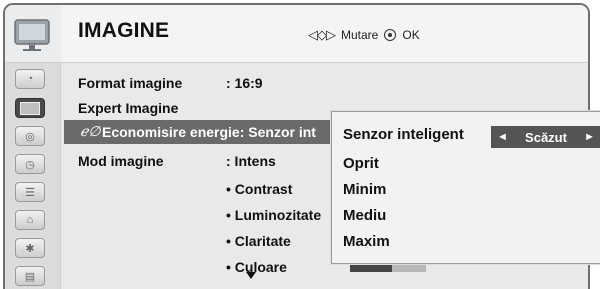 This screenshot has height=289, width=600. Describe the element at coordinates (258, 241) in the screenshot. I see `sharpness-item: • Claritate` at that location.